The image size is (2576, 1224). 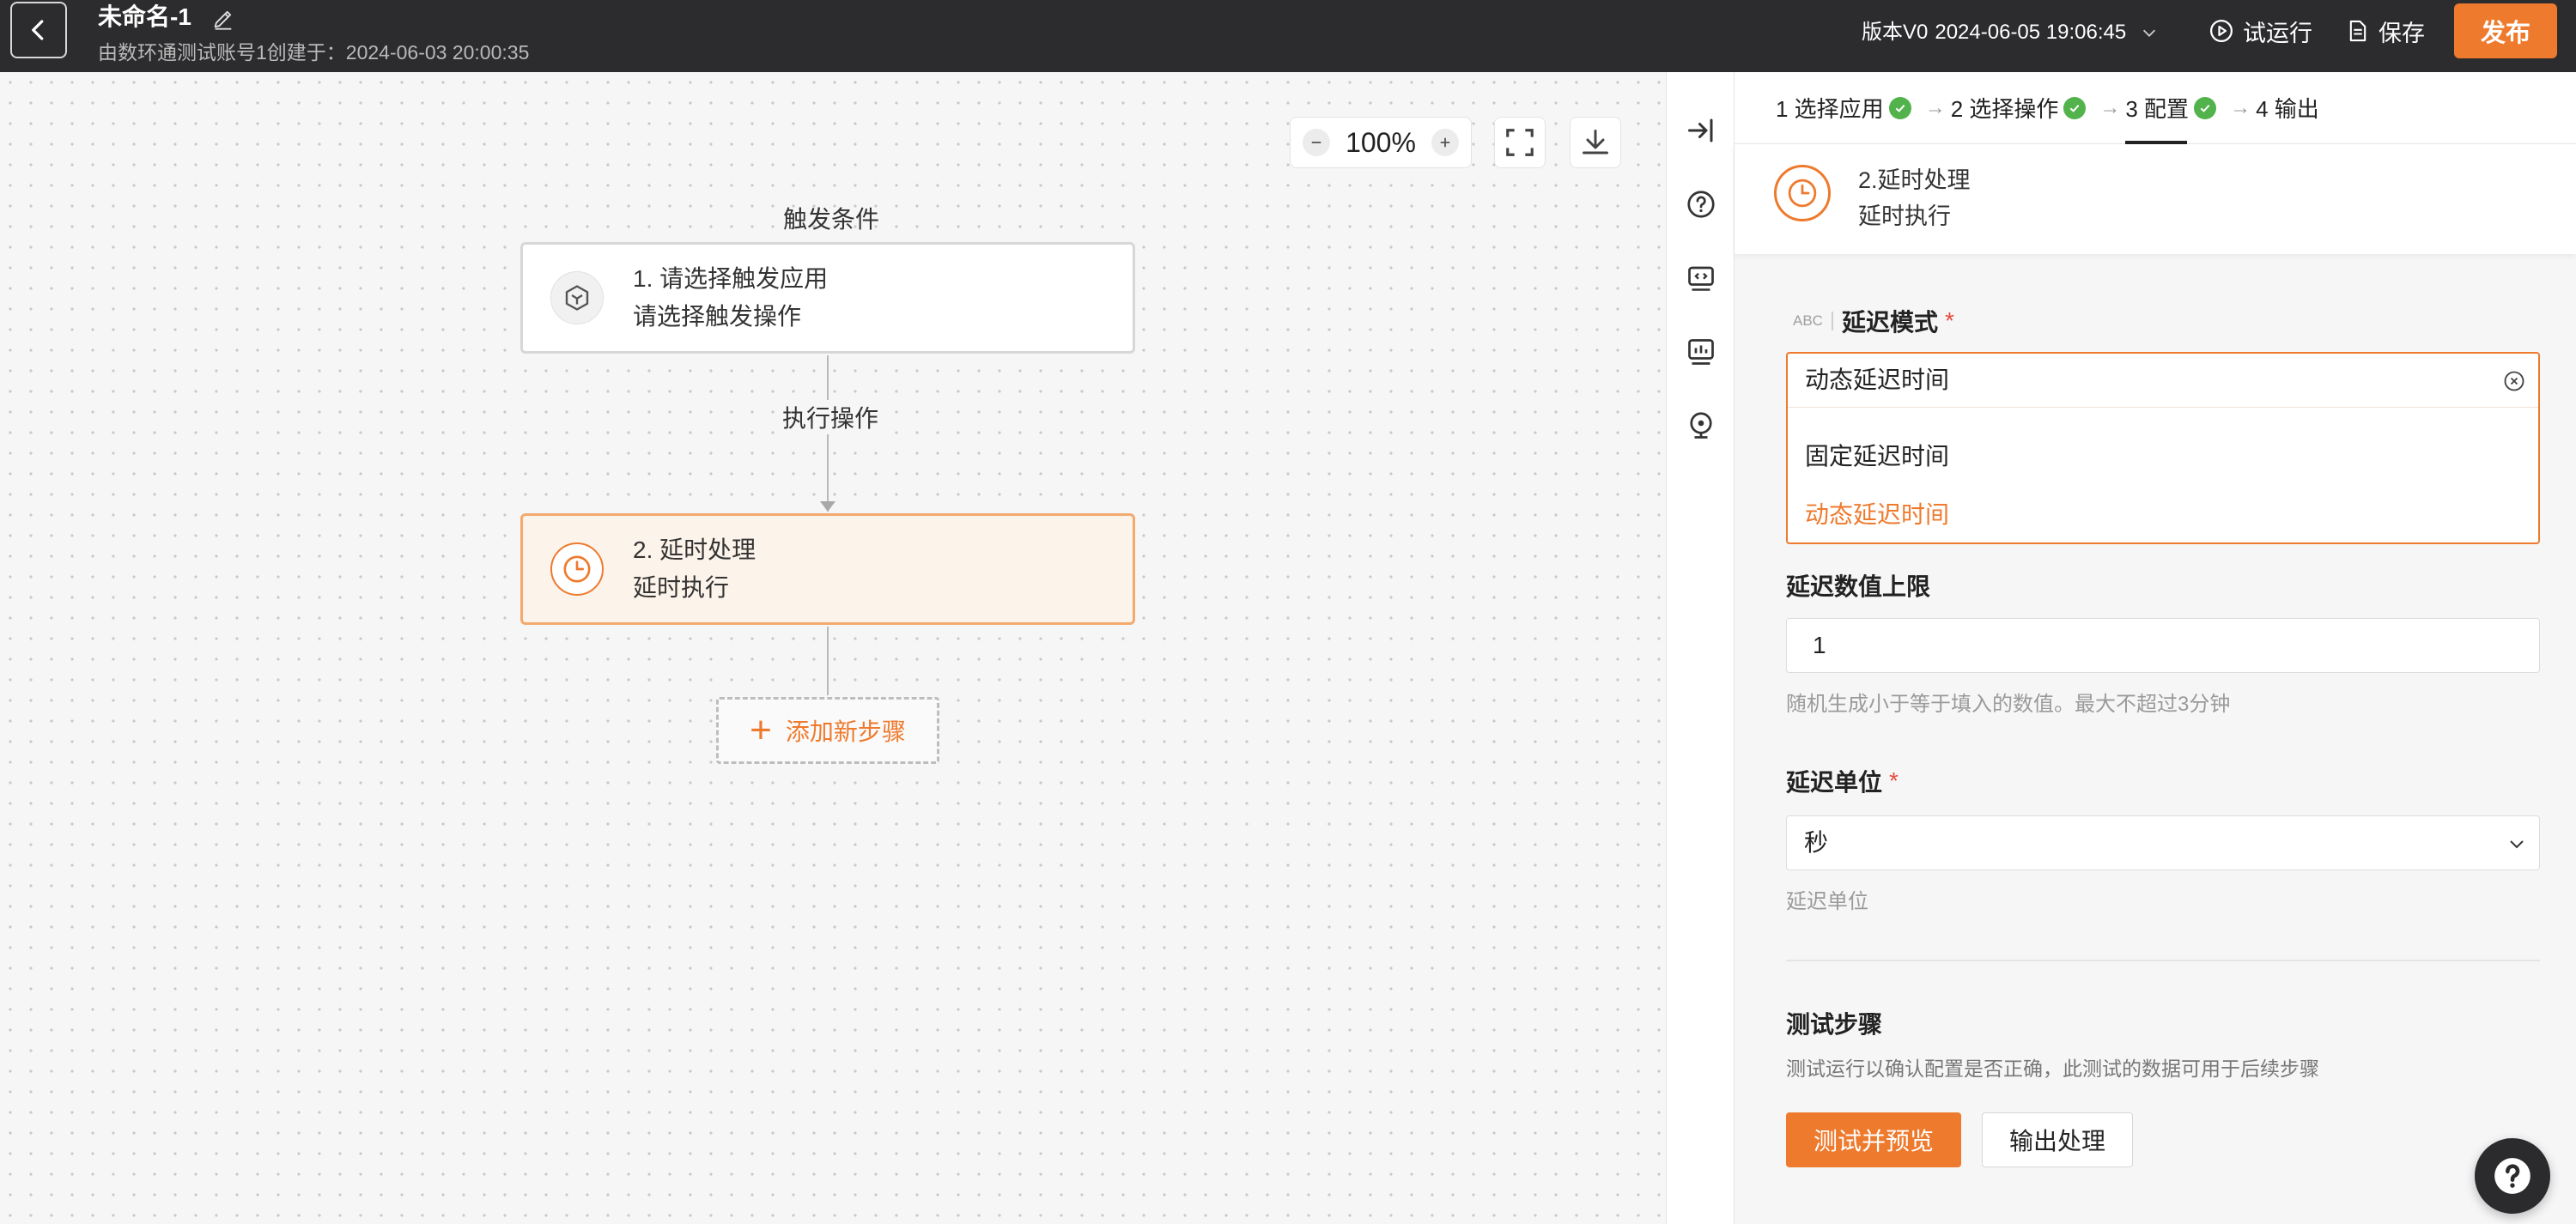 What do you see at coordinates (1877, 455) in the screenshot?
I see `option-fixed-delay: 固定延迟时间` at bounding box center [1877, 455].